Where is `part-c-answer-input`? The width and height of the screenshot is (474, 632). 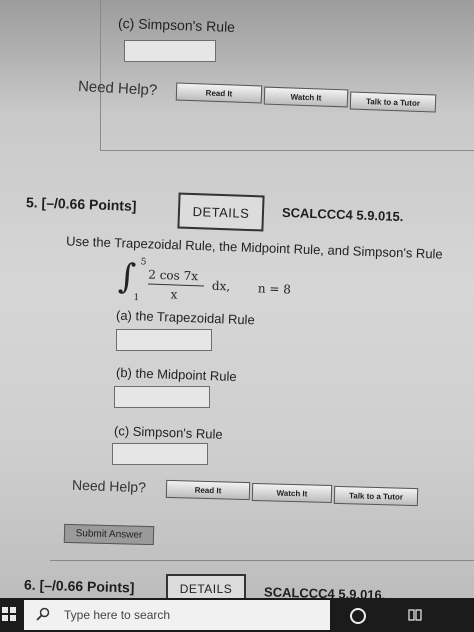 part-c-answer-input is located at coordinates (160, 454).